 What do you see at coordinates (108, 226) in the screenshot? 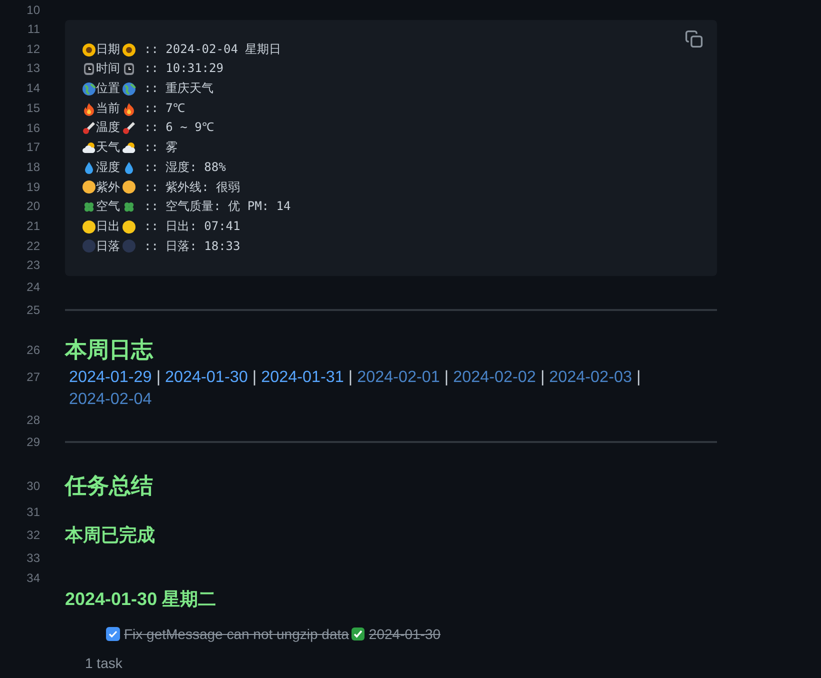
I see `code-label: 日出` at bounding box center [108, 226].